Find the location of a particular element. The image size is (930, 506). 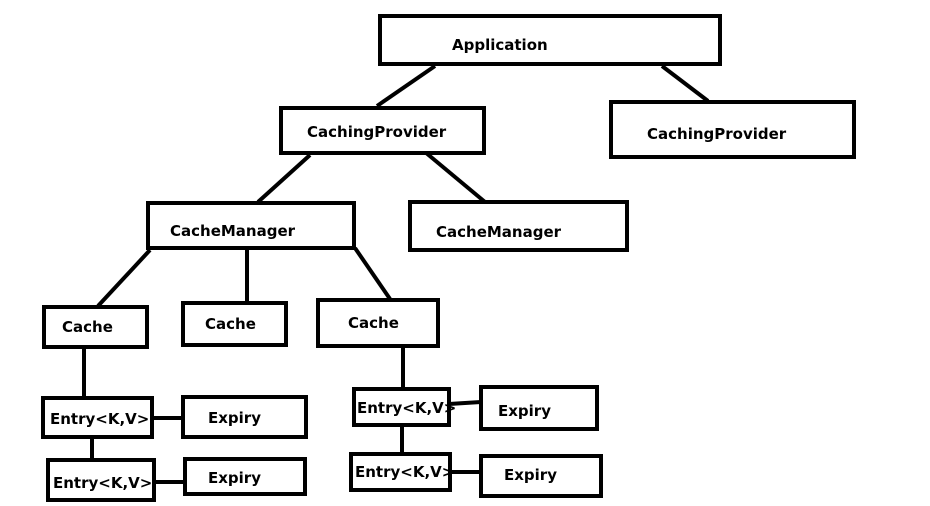

node-entry-2: Entry<K,V> is located at coordinates (101, 480).